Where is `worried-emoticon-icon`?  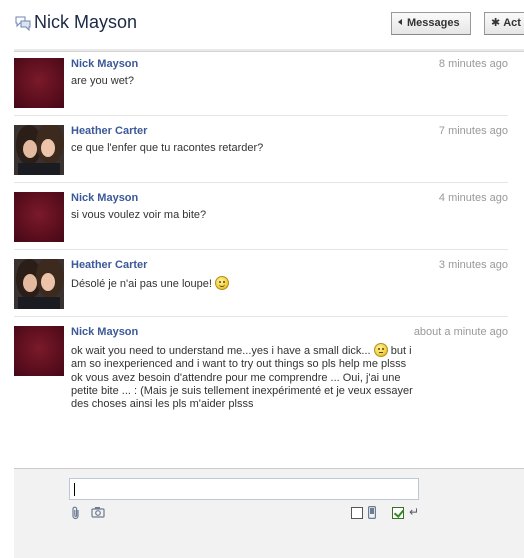 worried-emoticon-icon is located at coordinates (380, 350).